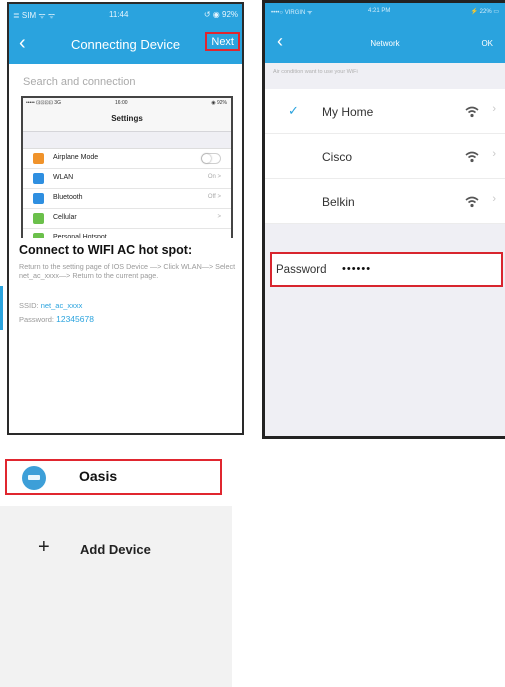  What do you see at coordinates (214, 197) in the screenshot?
I see `illustration-row-value: Off >` at bounding box center [214, 197].